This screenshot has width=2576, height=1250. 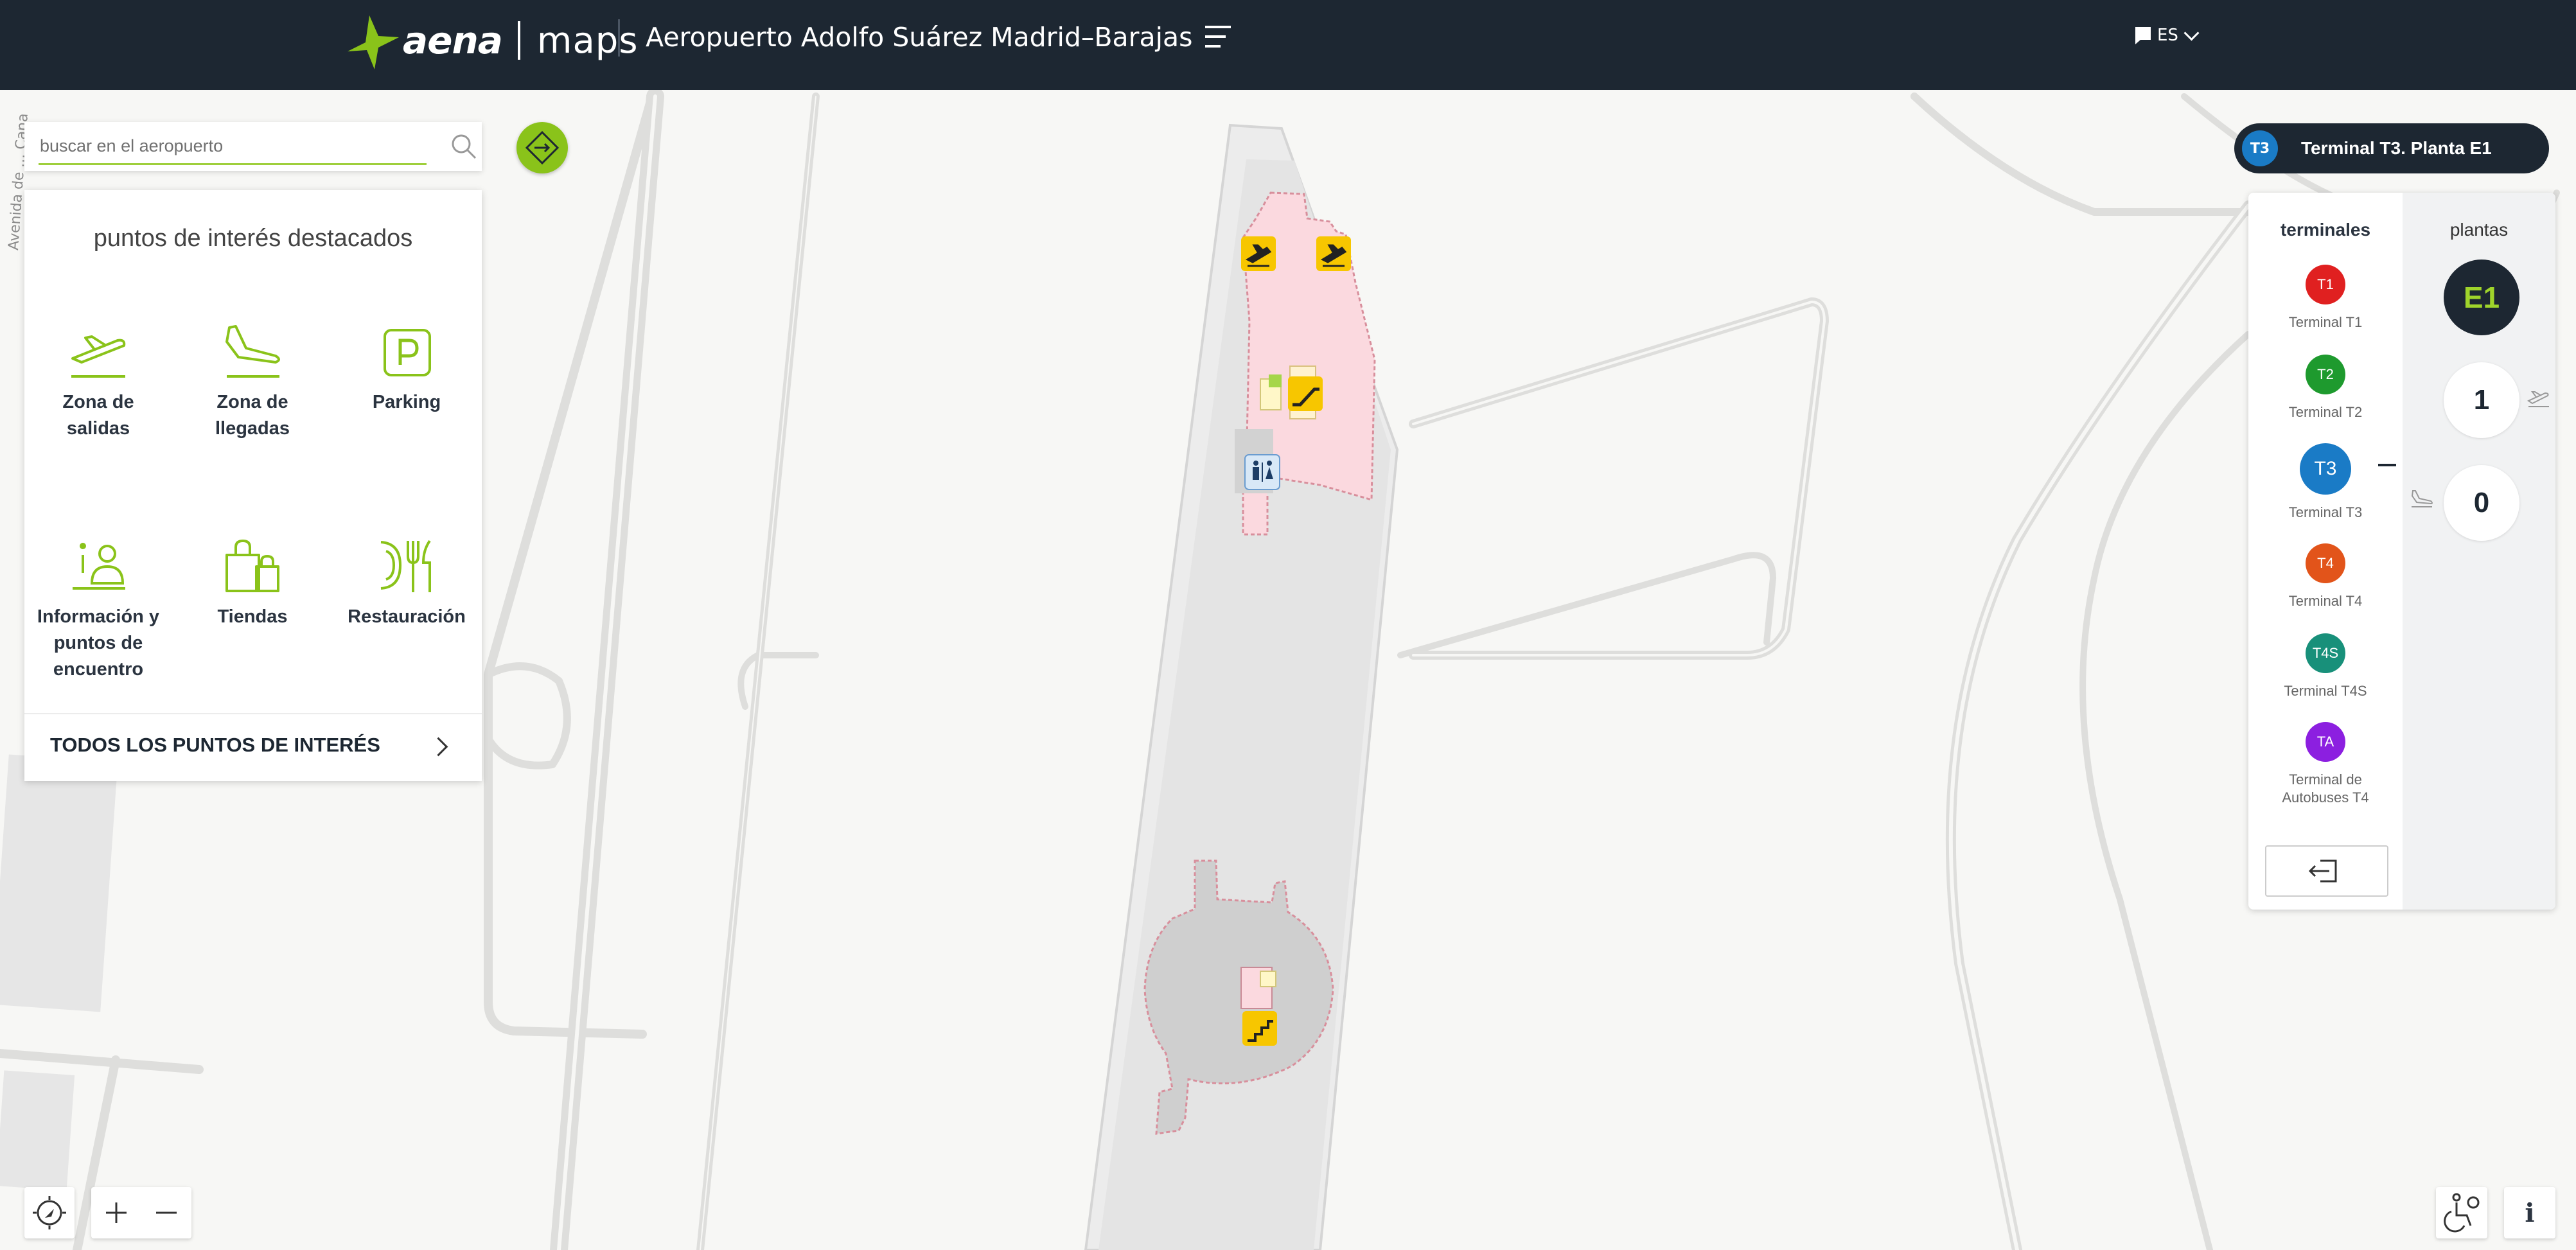 What do you see at coordinates (2191, 32) in the screenshot?
I see `chevron-down-icon` at bounding box center [2191, 32].